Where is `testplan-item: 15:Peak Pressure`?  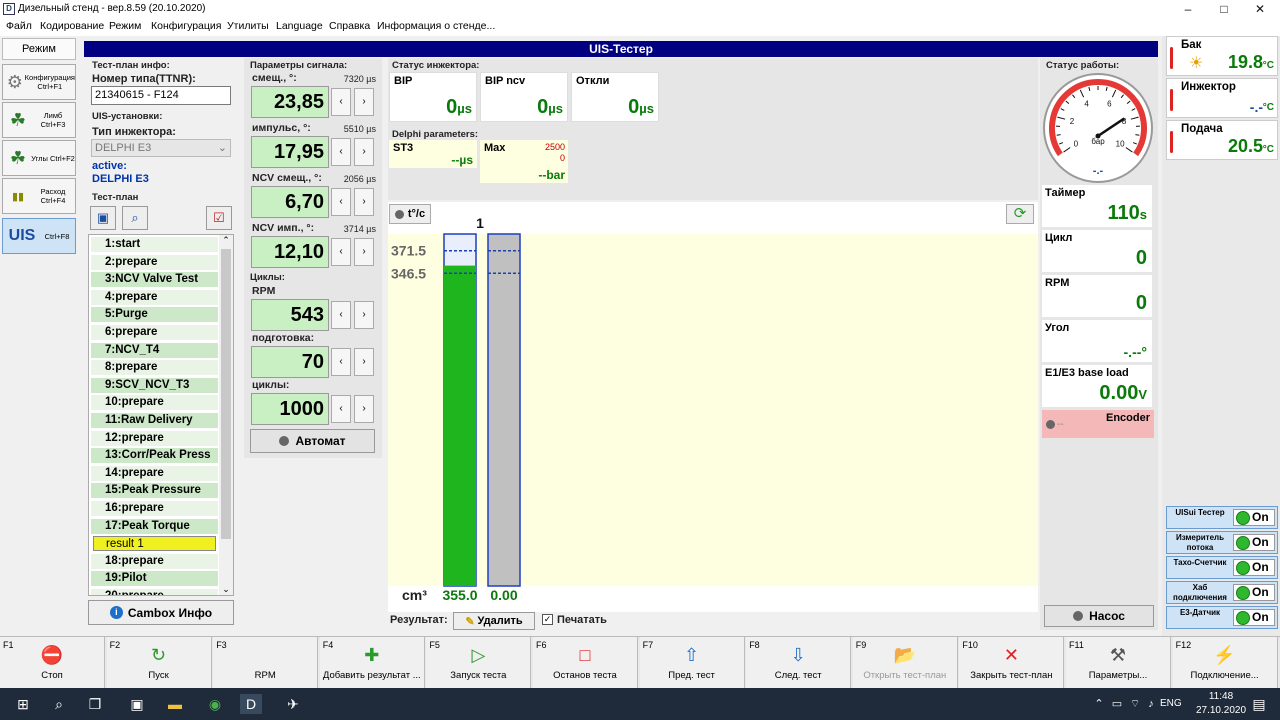
testplan-item: 15:Peak Pressure is located at coordinates (154, 491).